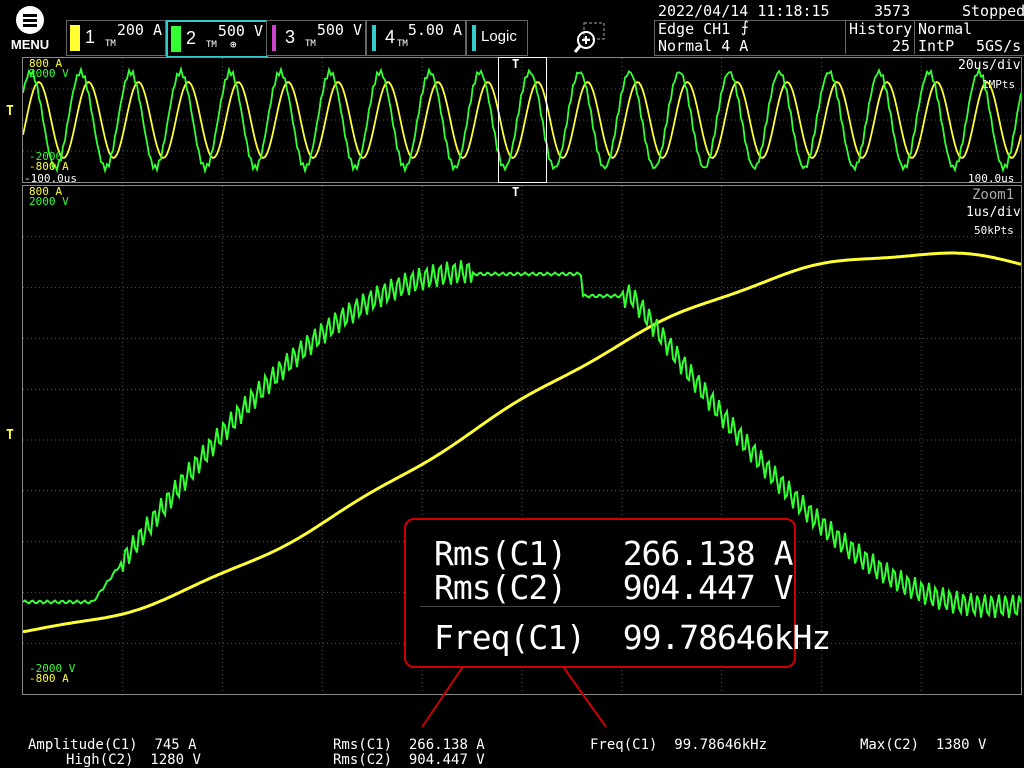 This screenshot has width=1024, height=768. I want to click on meas-high-c2: High(C2) 1280 V, so click(133, 760).